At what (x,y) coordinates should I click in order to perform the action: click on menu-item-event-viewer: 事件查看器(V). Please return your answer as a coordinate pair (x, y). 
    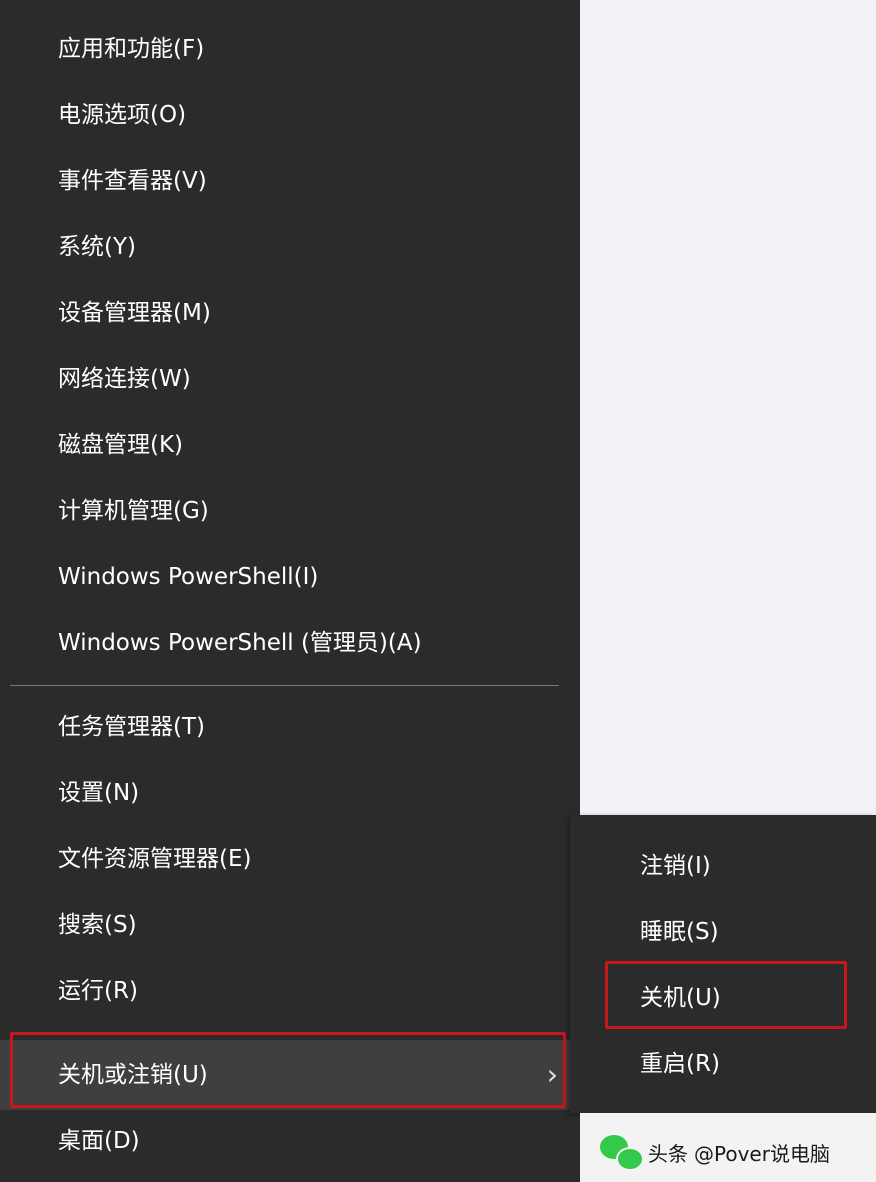
    Looking at the image, I should click on (290, 181).